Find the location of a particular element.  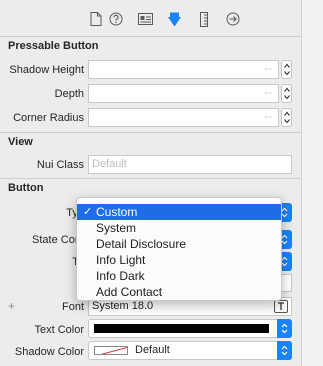

menu-item-label: Add Contact is located at coordinates (129, 292).